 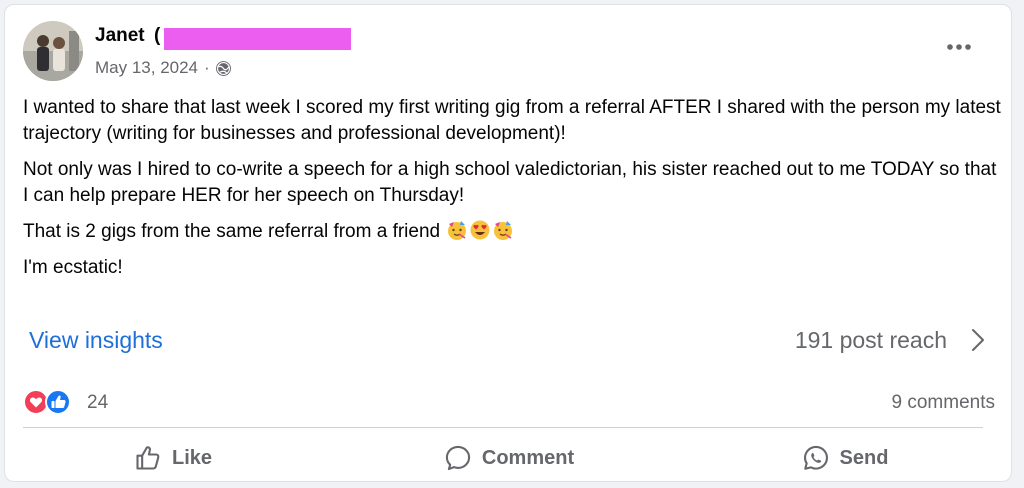 What do you see at coordinates (223, 68) in the screenshot?
I see `globe-icon` at bounding box center [223, 68].